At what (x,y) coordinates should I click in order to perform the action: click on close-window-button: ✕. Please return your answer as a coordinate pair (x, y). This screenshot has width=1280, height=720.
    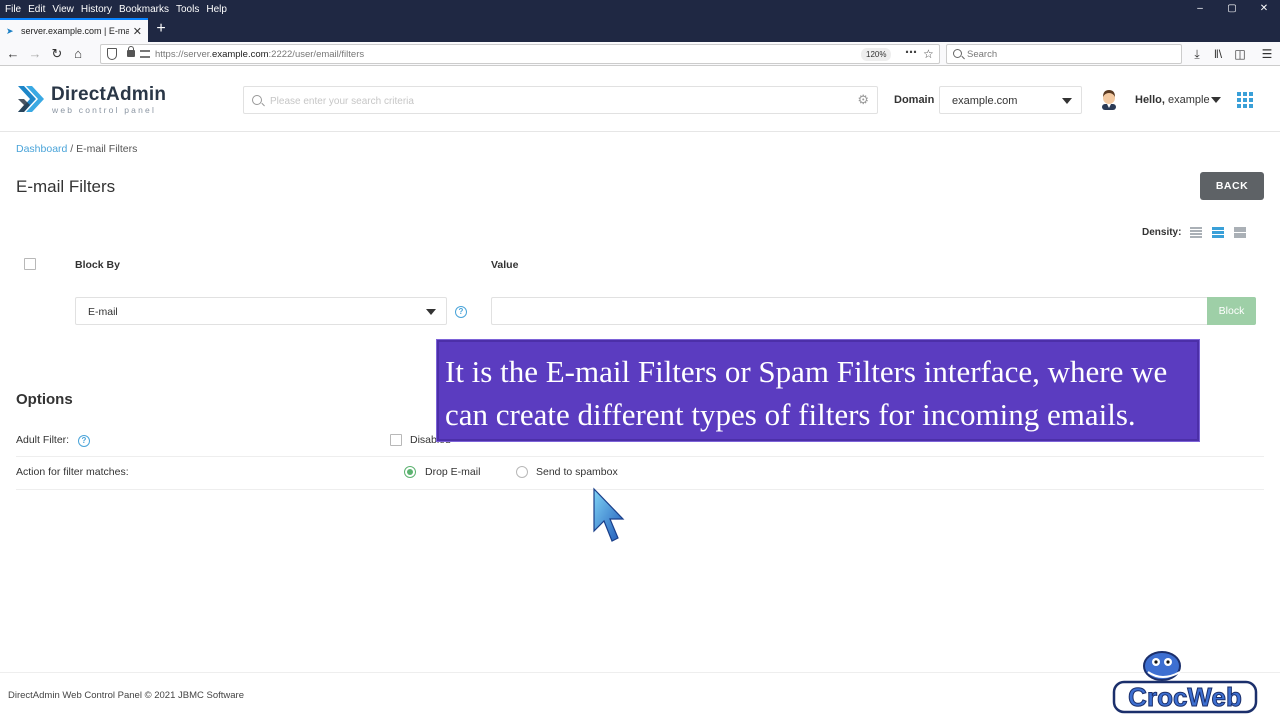
    Looking at the image, I should click on (1264, 9).